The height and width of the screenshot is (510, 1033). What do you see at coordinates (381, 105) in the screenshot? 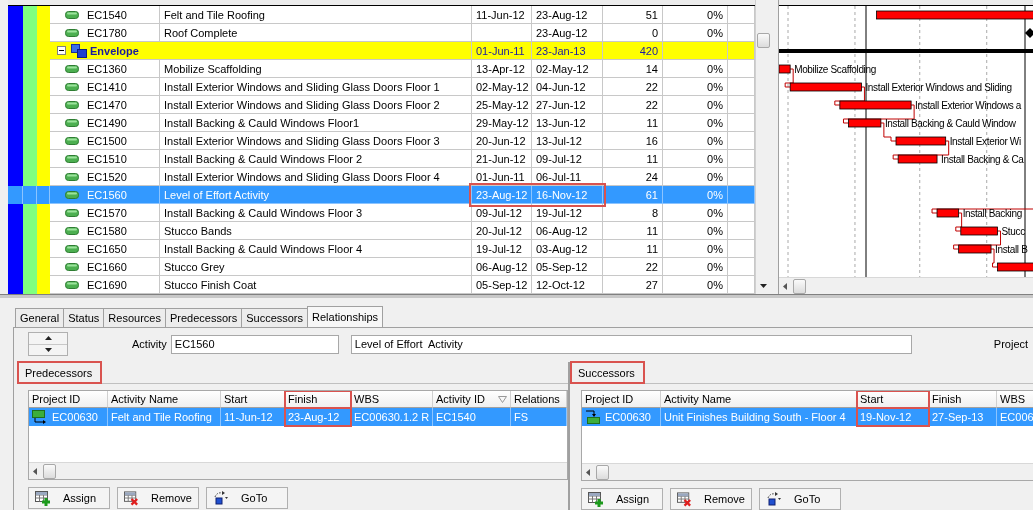
I see `activity-row: EC1470 Install Exterior Windows and Sliding Glass Doors Floor 2 25-May-12 27-Jun-12 22 0%` at bounding box center [381, 105].